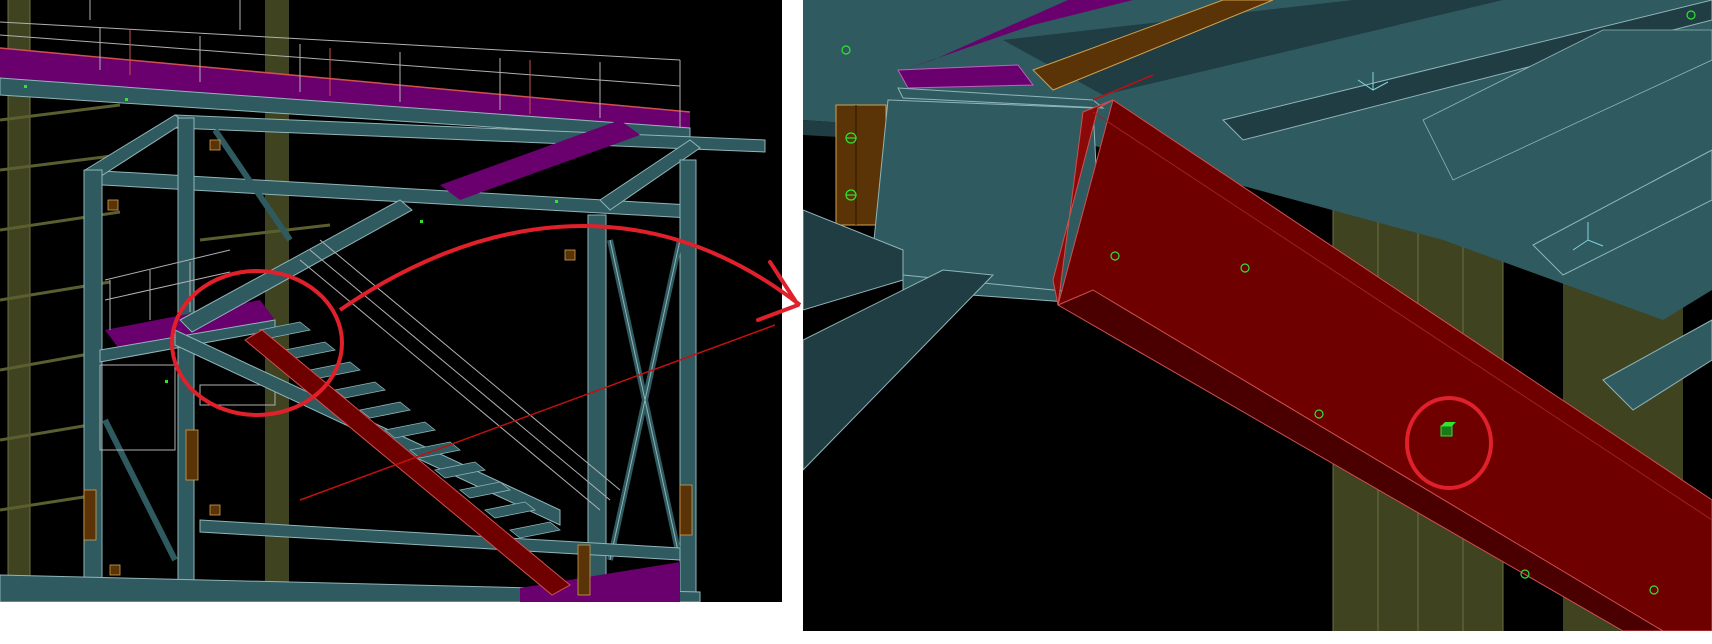 This screenshot has height=644, width=1712. What do you see at coordinates (186, 359) in the screenshot?
I see `frame-column-left-back` at bounding box center [186, 359].